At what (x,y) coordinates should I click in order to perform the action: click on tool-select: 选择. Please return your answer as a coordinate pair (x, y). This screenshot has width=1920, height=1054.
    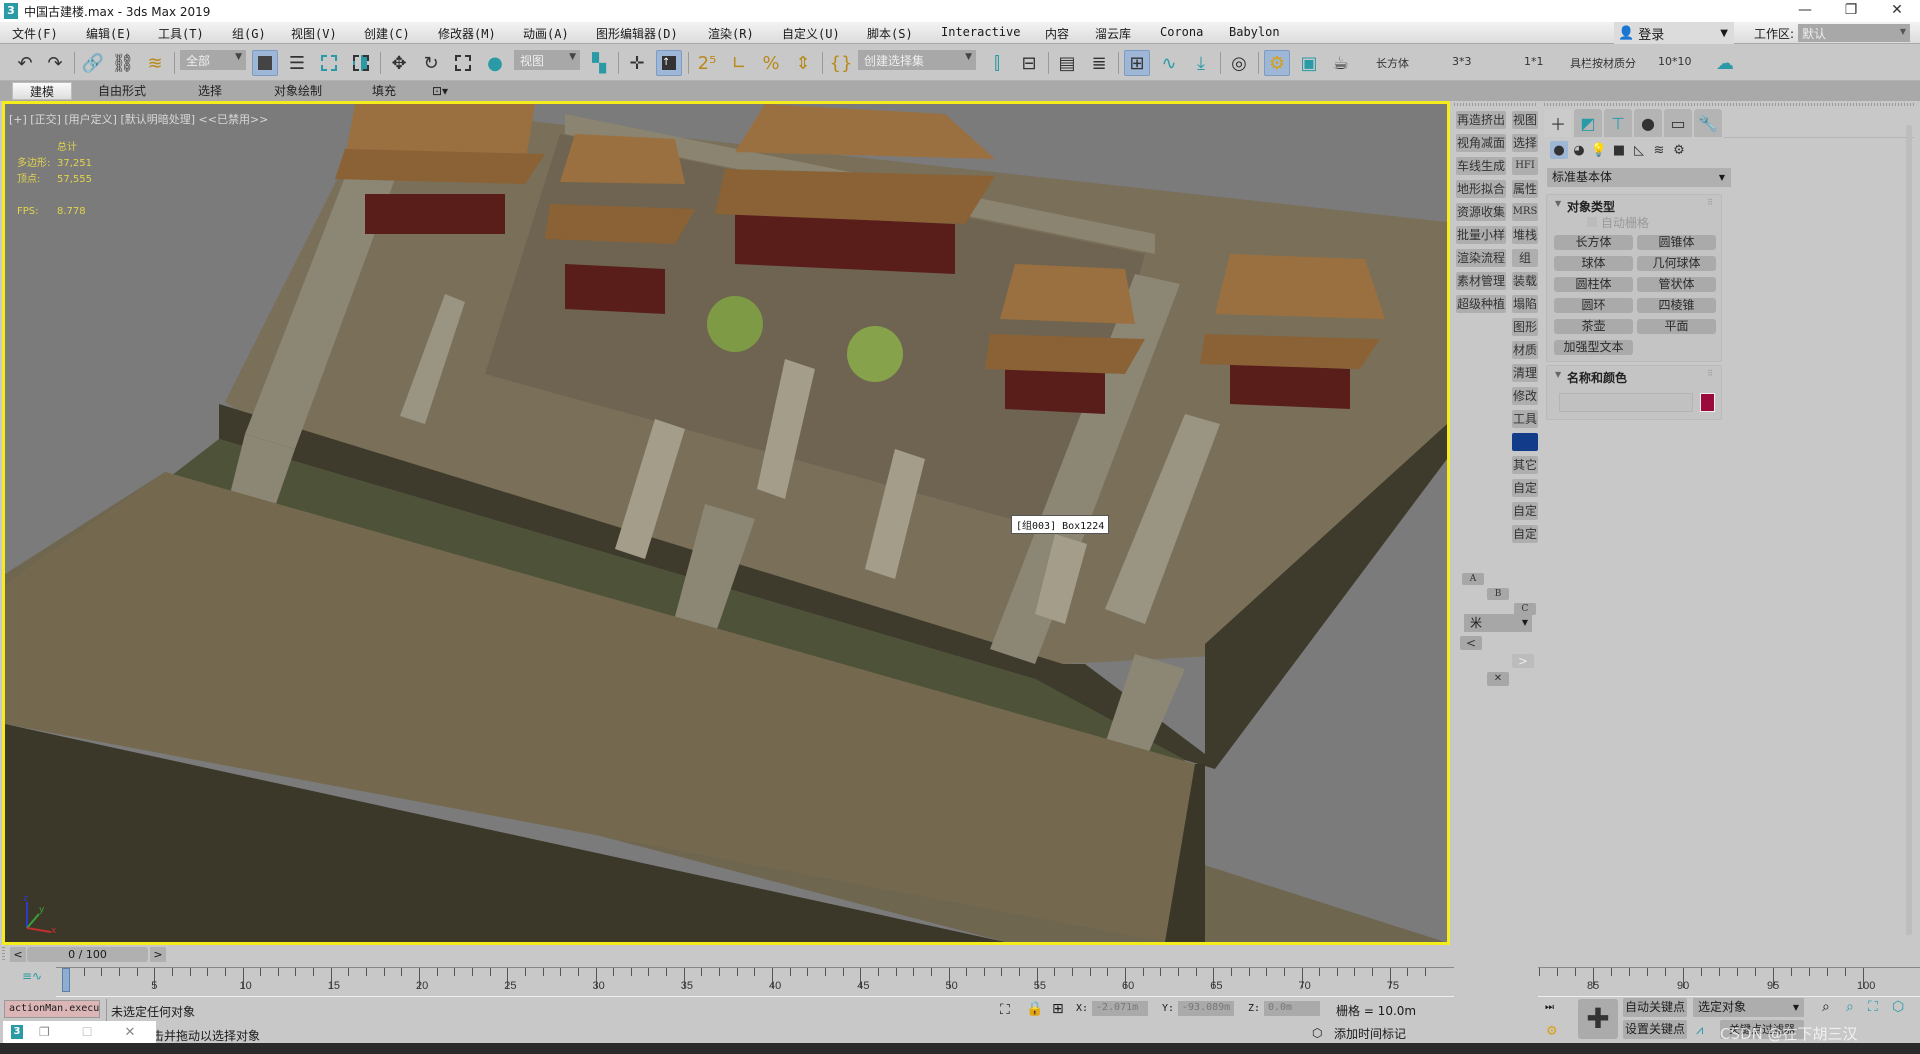
    Looking at the image, I should click on (1525, 143).